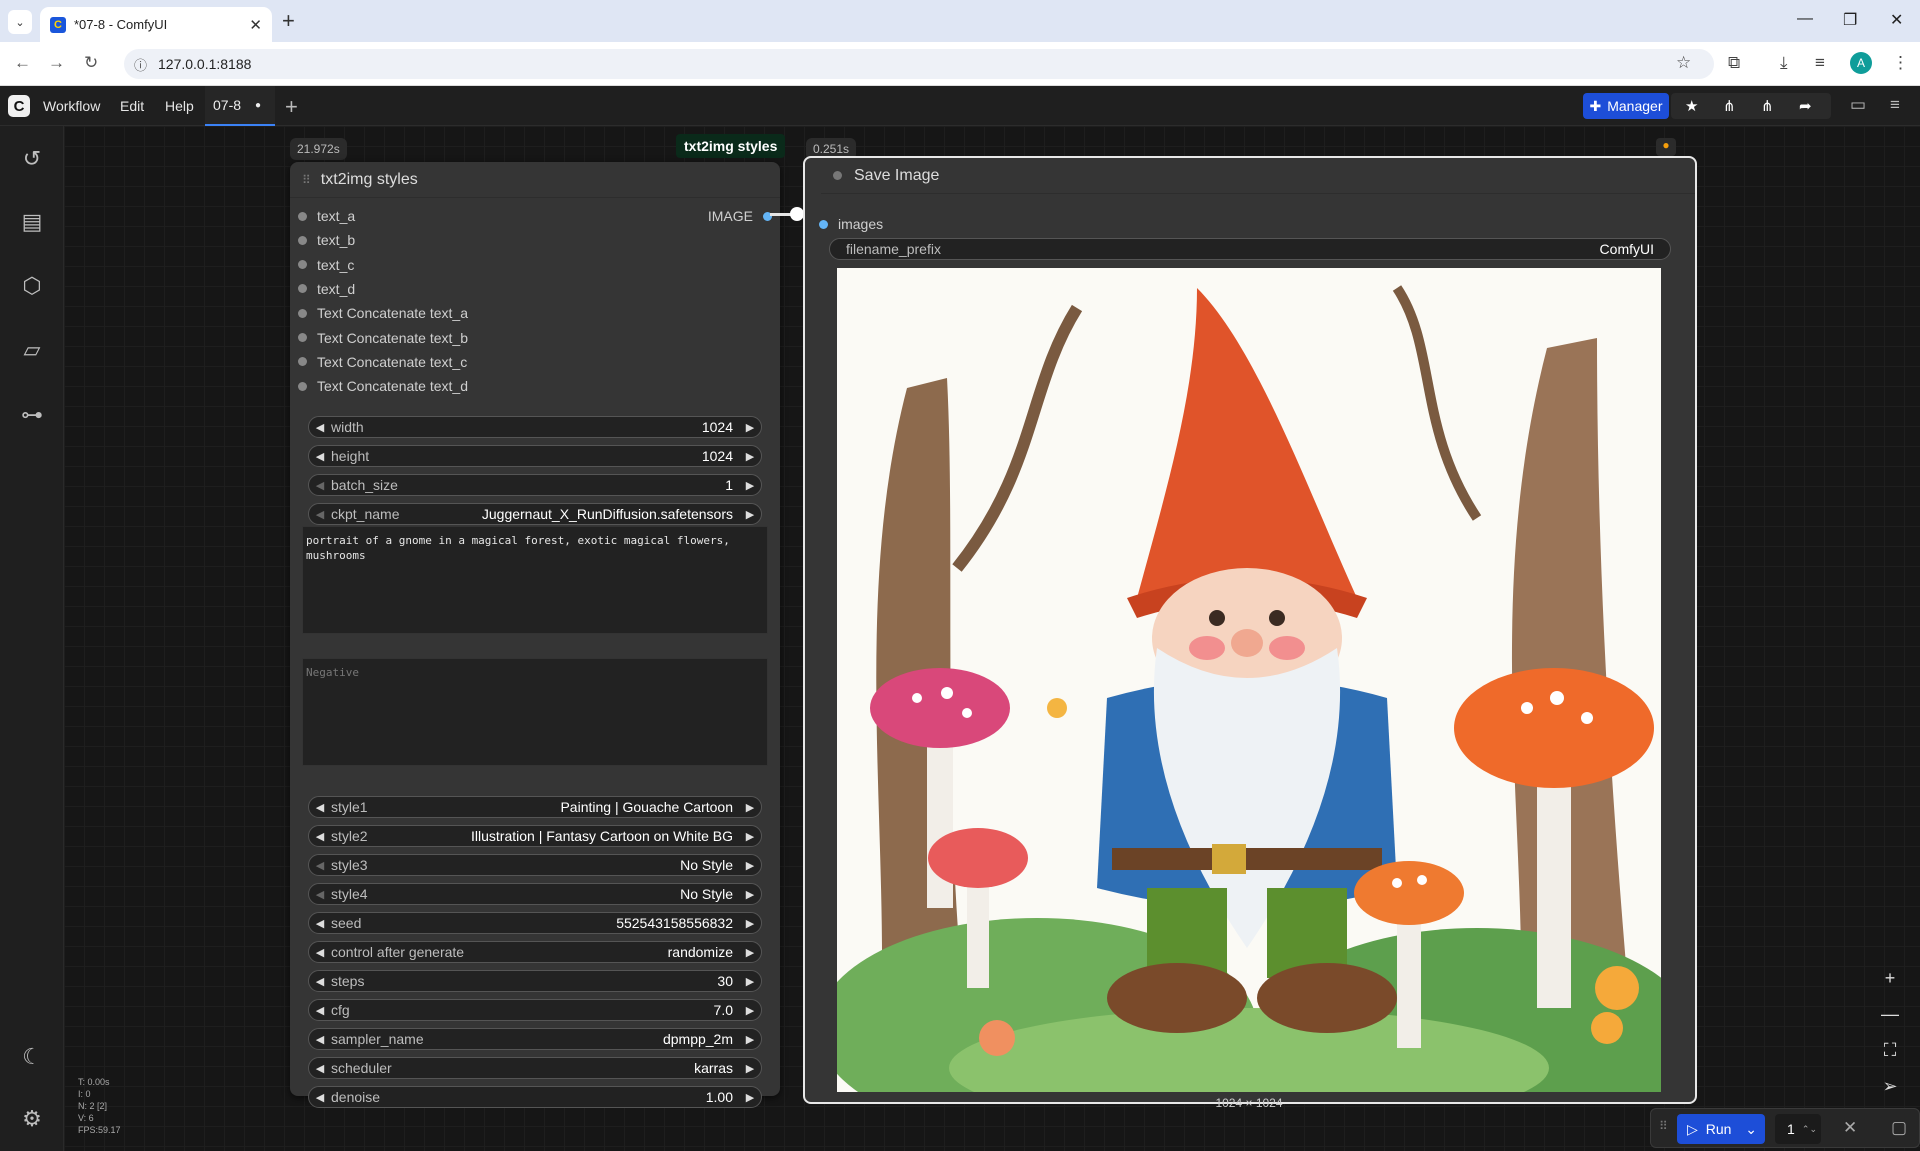  Describe the element at coordinates (71, 106) in the screenshot. I see `menu-workflow: Workflow` at that location.